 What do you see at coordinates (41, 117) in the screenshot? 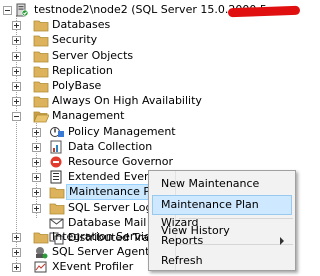
I see `folder-open-icon` at bounding box center [41, 117].